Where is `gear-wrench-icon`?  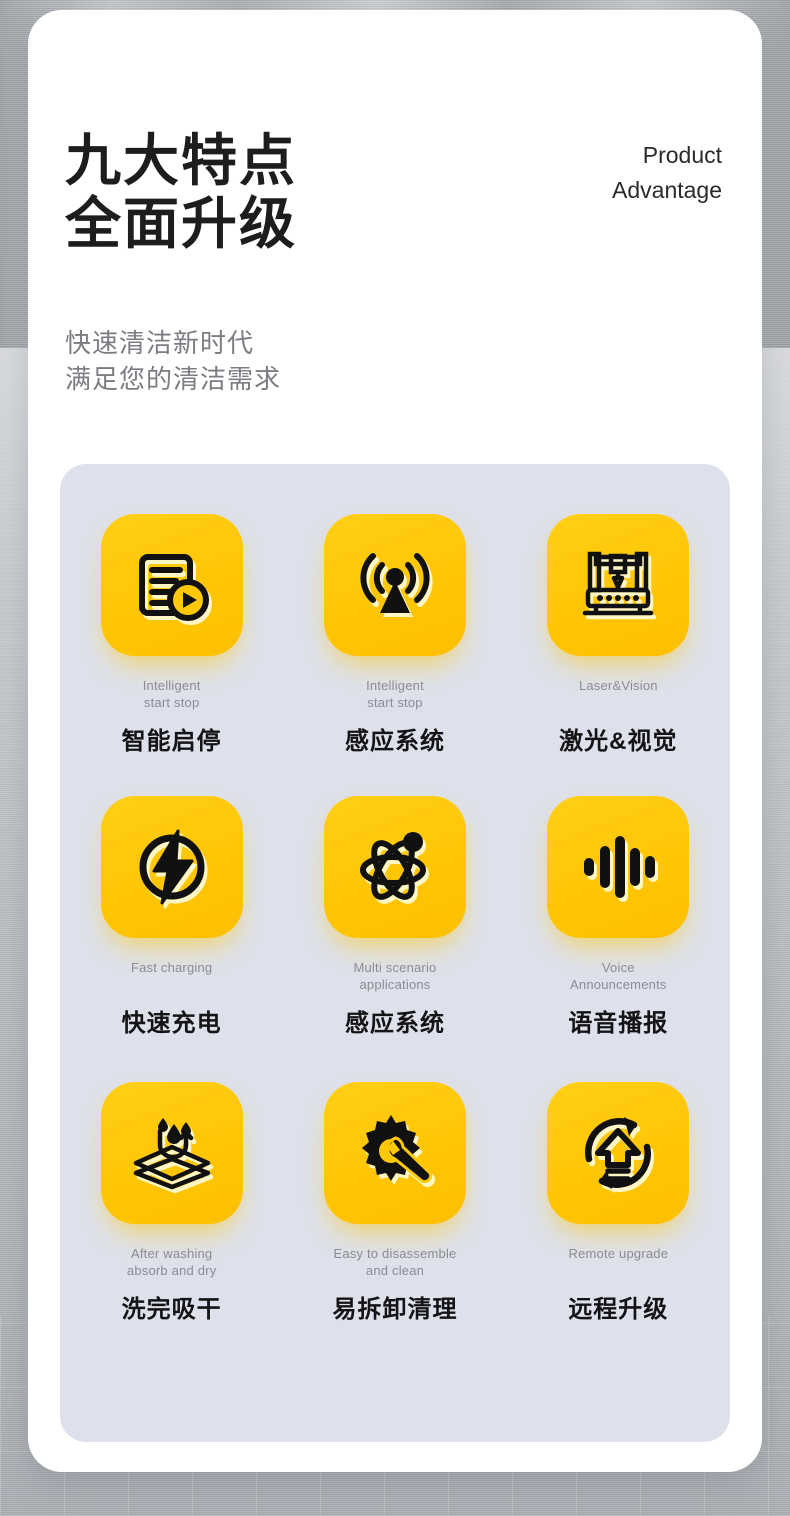
gear-wrench-icon is located at coordinates (395, 1153).